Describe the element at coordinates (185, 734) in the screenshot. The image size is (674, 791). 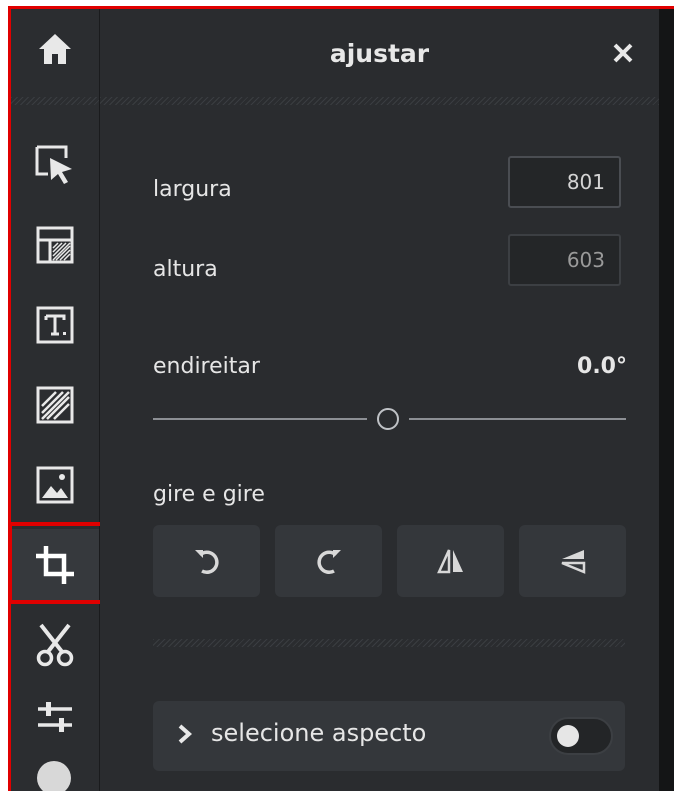
I see `chevron-right-icon` at that location.